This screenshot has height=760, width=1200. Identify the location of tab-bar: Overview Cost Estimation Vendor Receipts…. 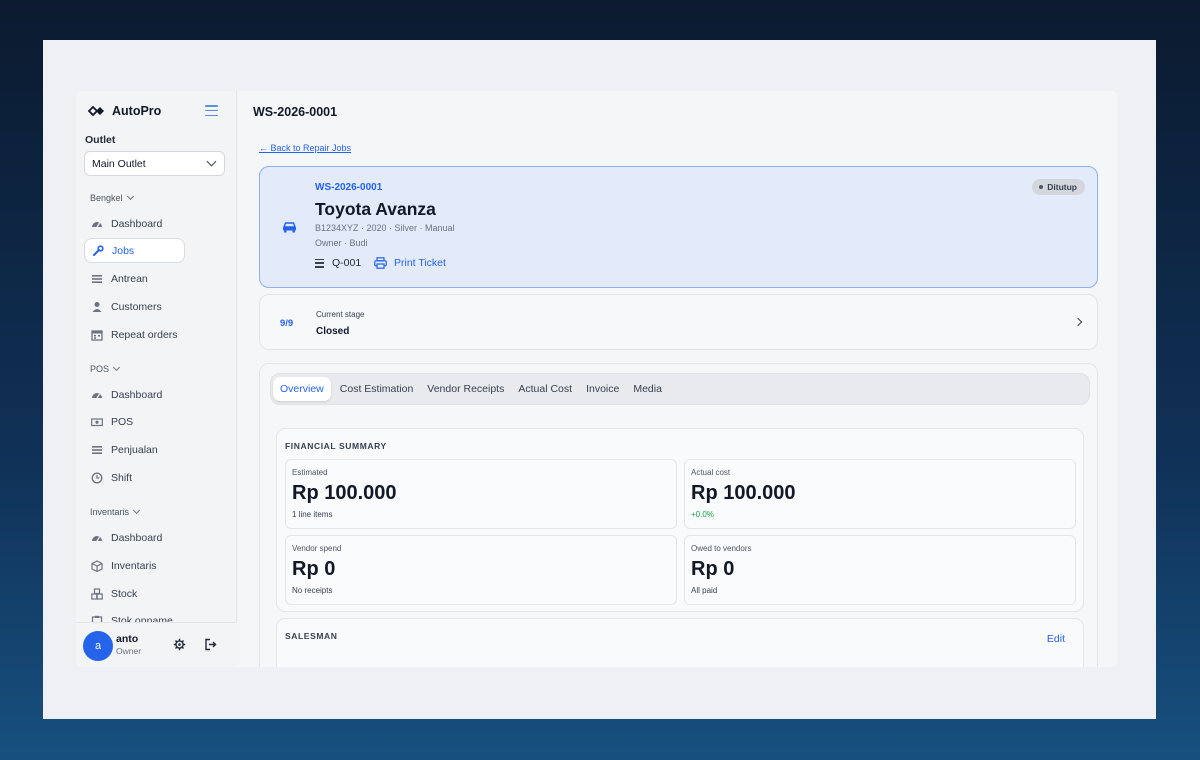
(680, 389).